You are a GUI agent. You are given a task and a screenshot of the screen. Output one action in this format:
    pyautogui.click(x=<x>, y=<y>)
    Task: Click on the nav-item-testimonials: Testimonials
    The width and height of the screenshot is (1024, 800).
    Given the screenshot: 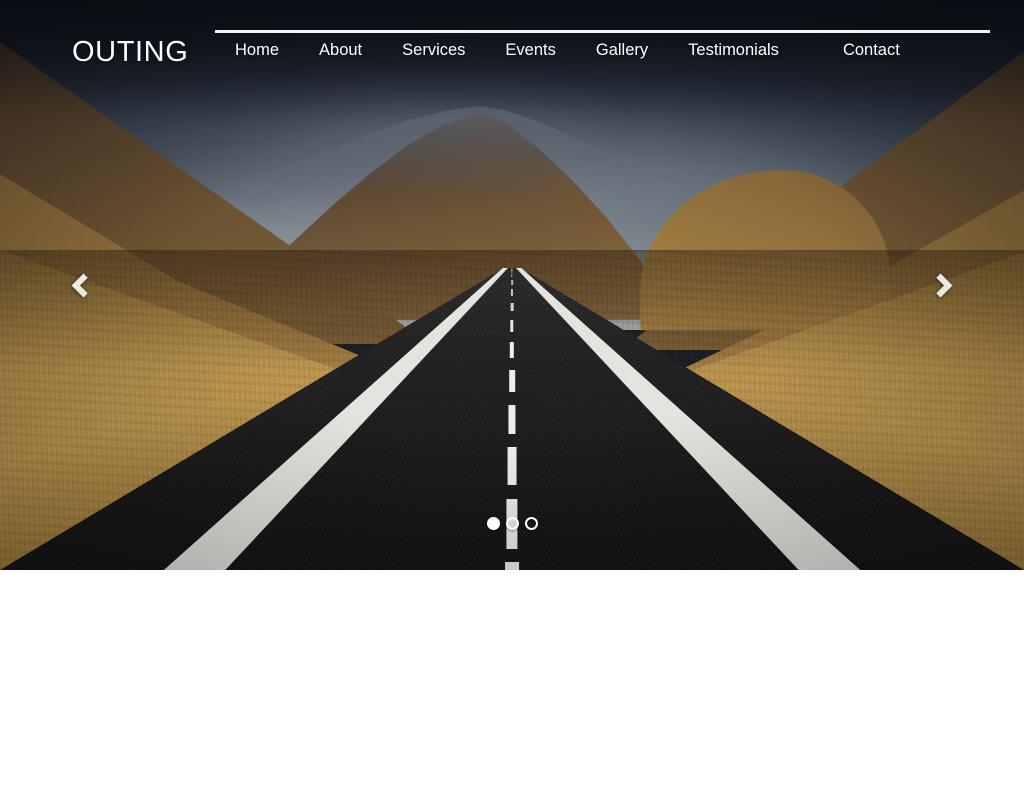 What is the action you would take?
    pyautogui.click(x=745, y=44)
    